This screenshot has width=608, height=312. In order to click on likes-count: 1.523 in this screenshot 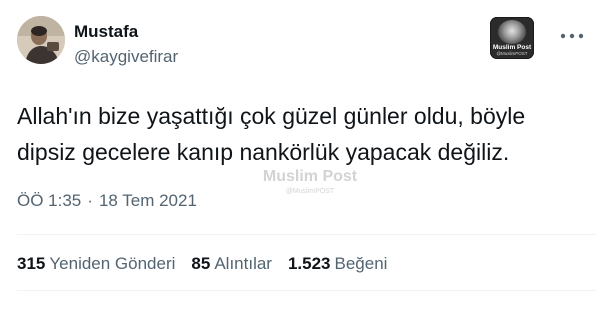, I will do `click(309, 263)`.